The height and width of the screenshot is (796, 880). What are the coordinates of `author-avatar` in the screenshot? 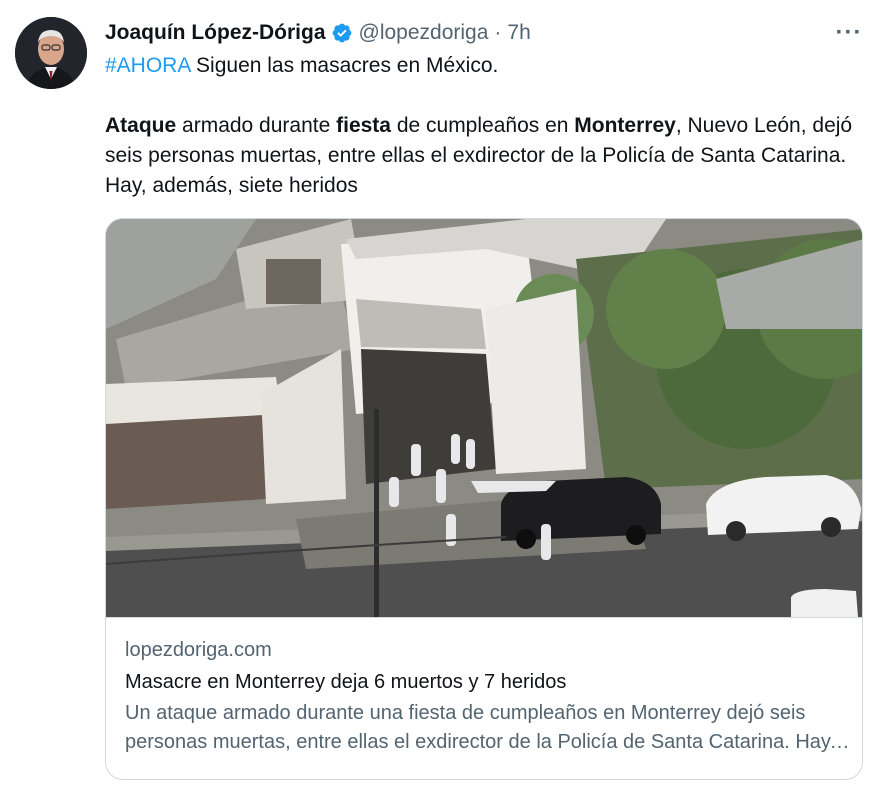 It's located at (51, 53).